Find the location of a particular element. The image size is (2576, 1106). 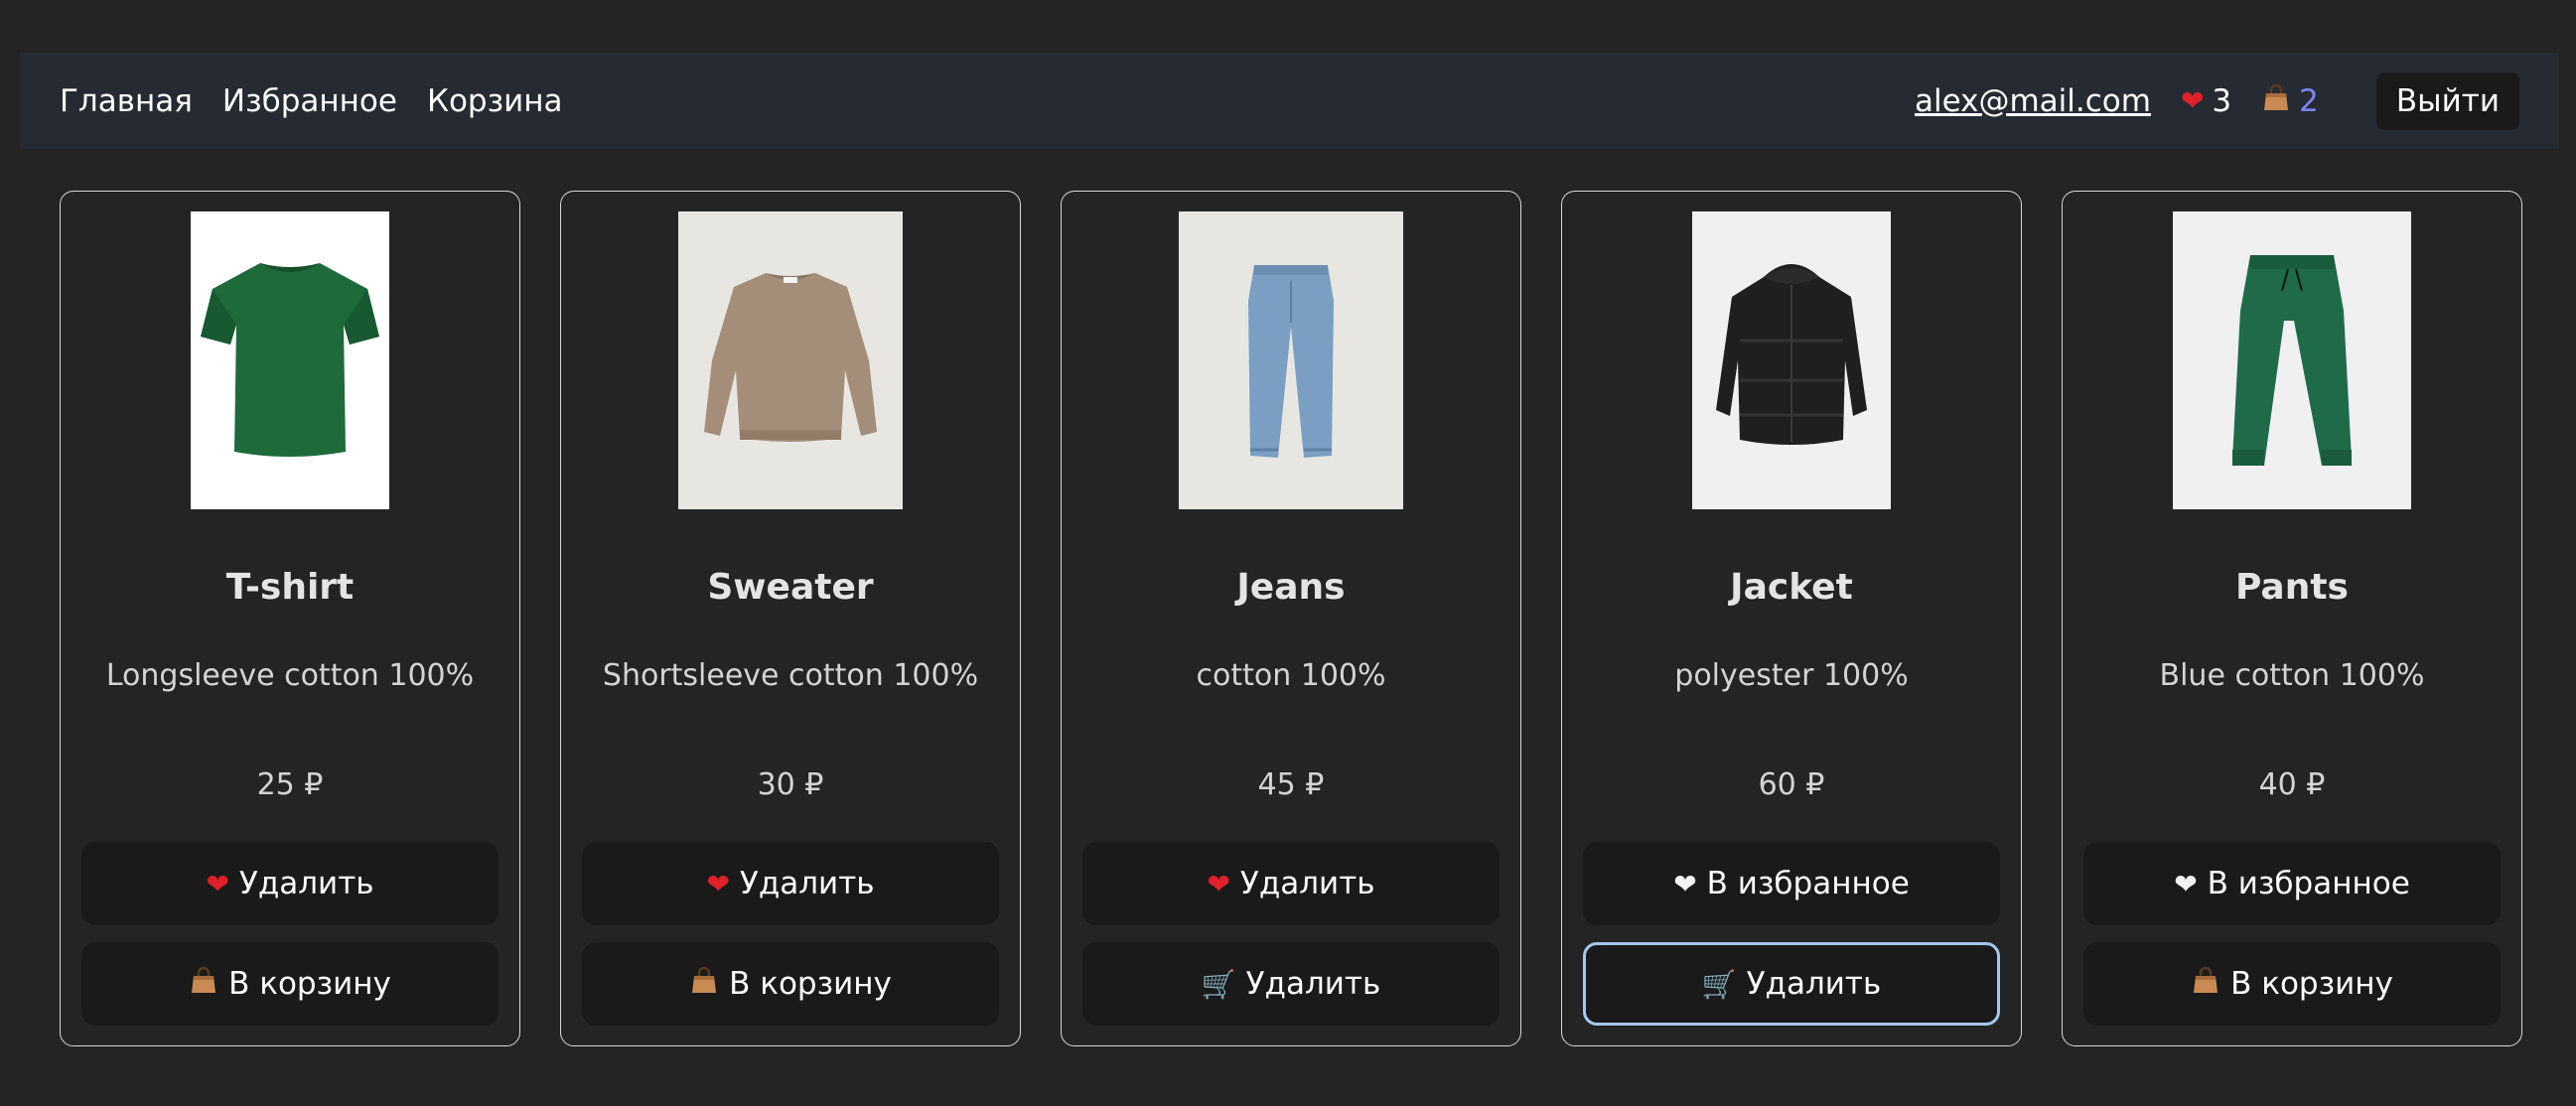

green-tshirt-image is located at coordinates (290, 360).